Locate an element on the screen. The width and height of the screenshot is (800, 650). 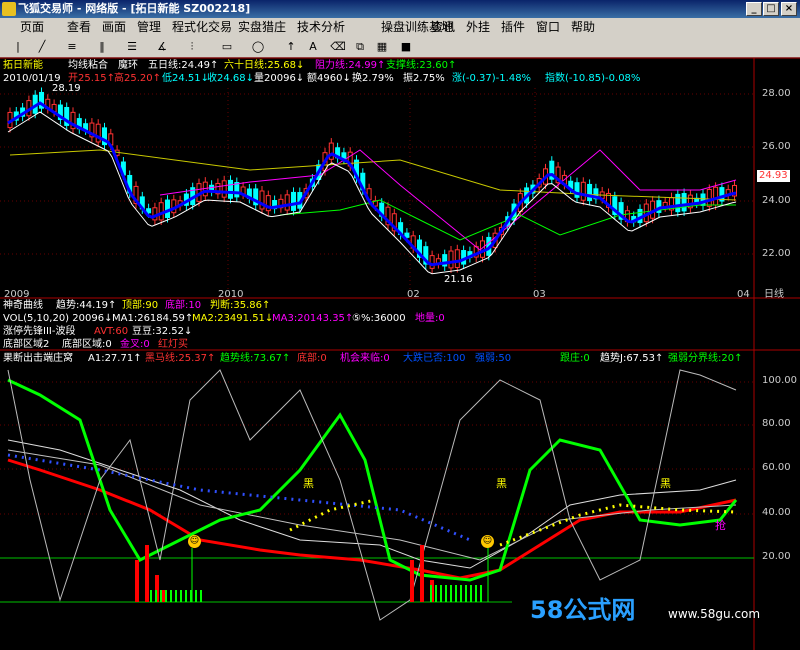
quote-index: 指数(-10.85)-0.08% is located at coordinates (593, 78).